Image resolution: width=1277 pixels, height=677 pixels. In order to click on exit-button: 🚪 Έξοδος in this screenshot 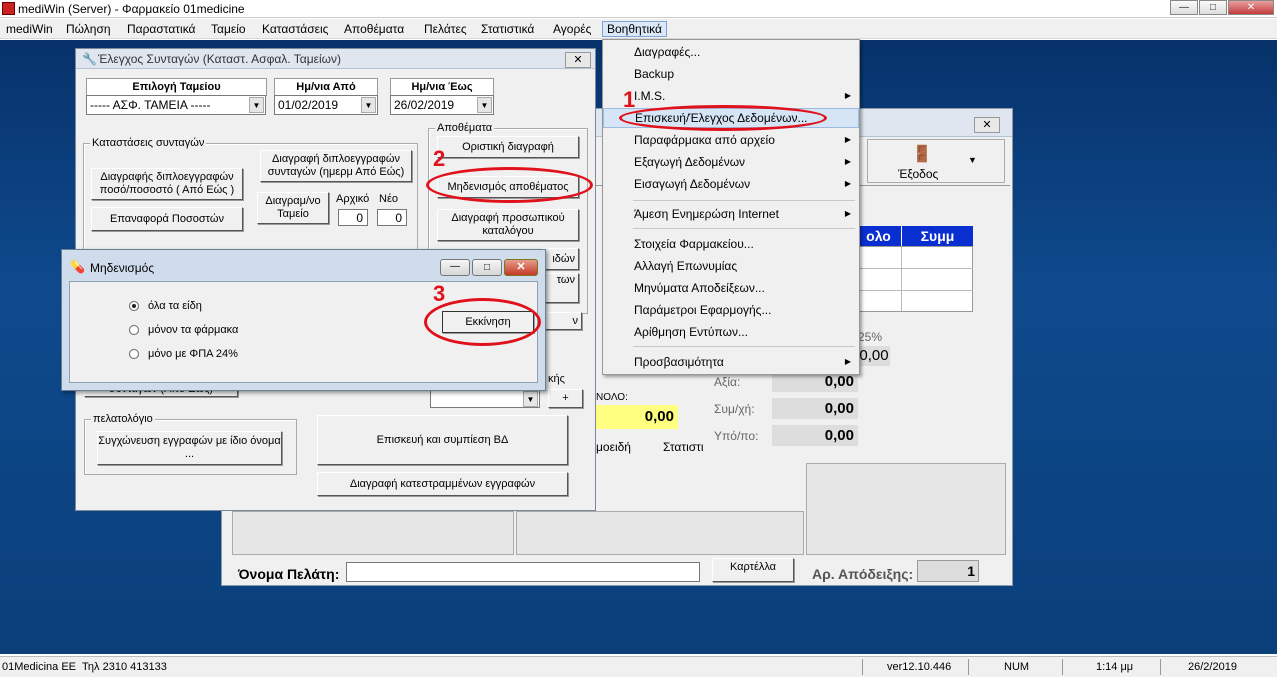, I will do `click(936, 161)`.